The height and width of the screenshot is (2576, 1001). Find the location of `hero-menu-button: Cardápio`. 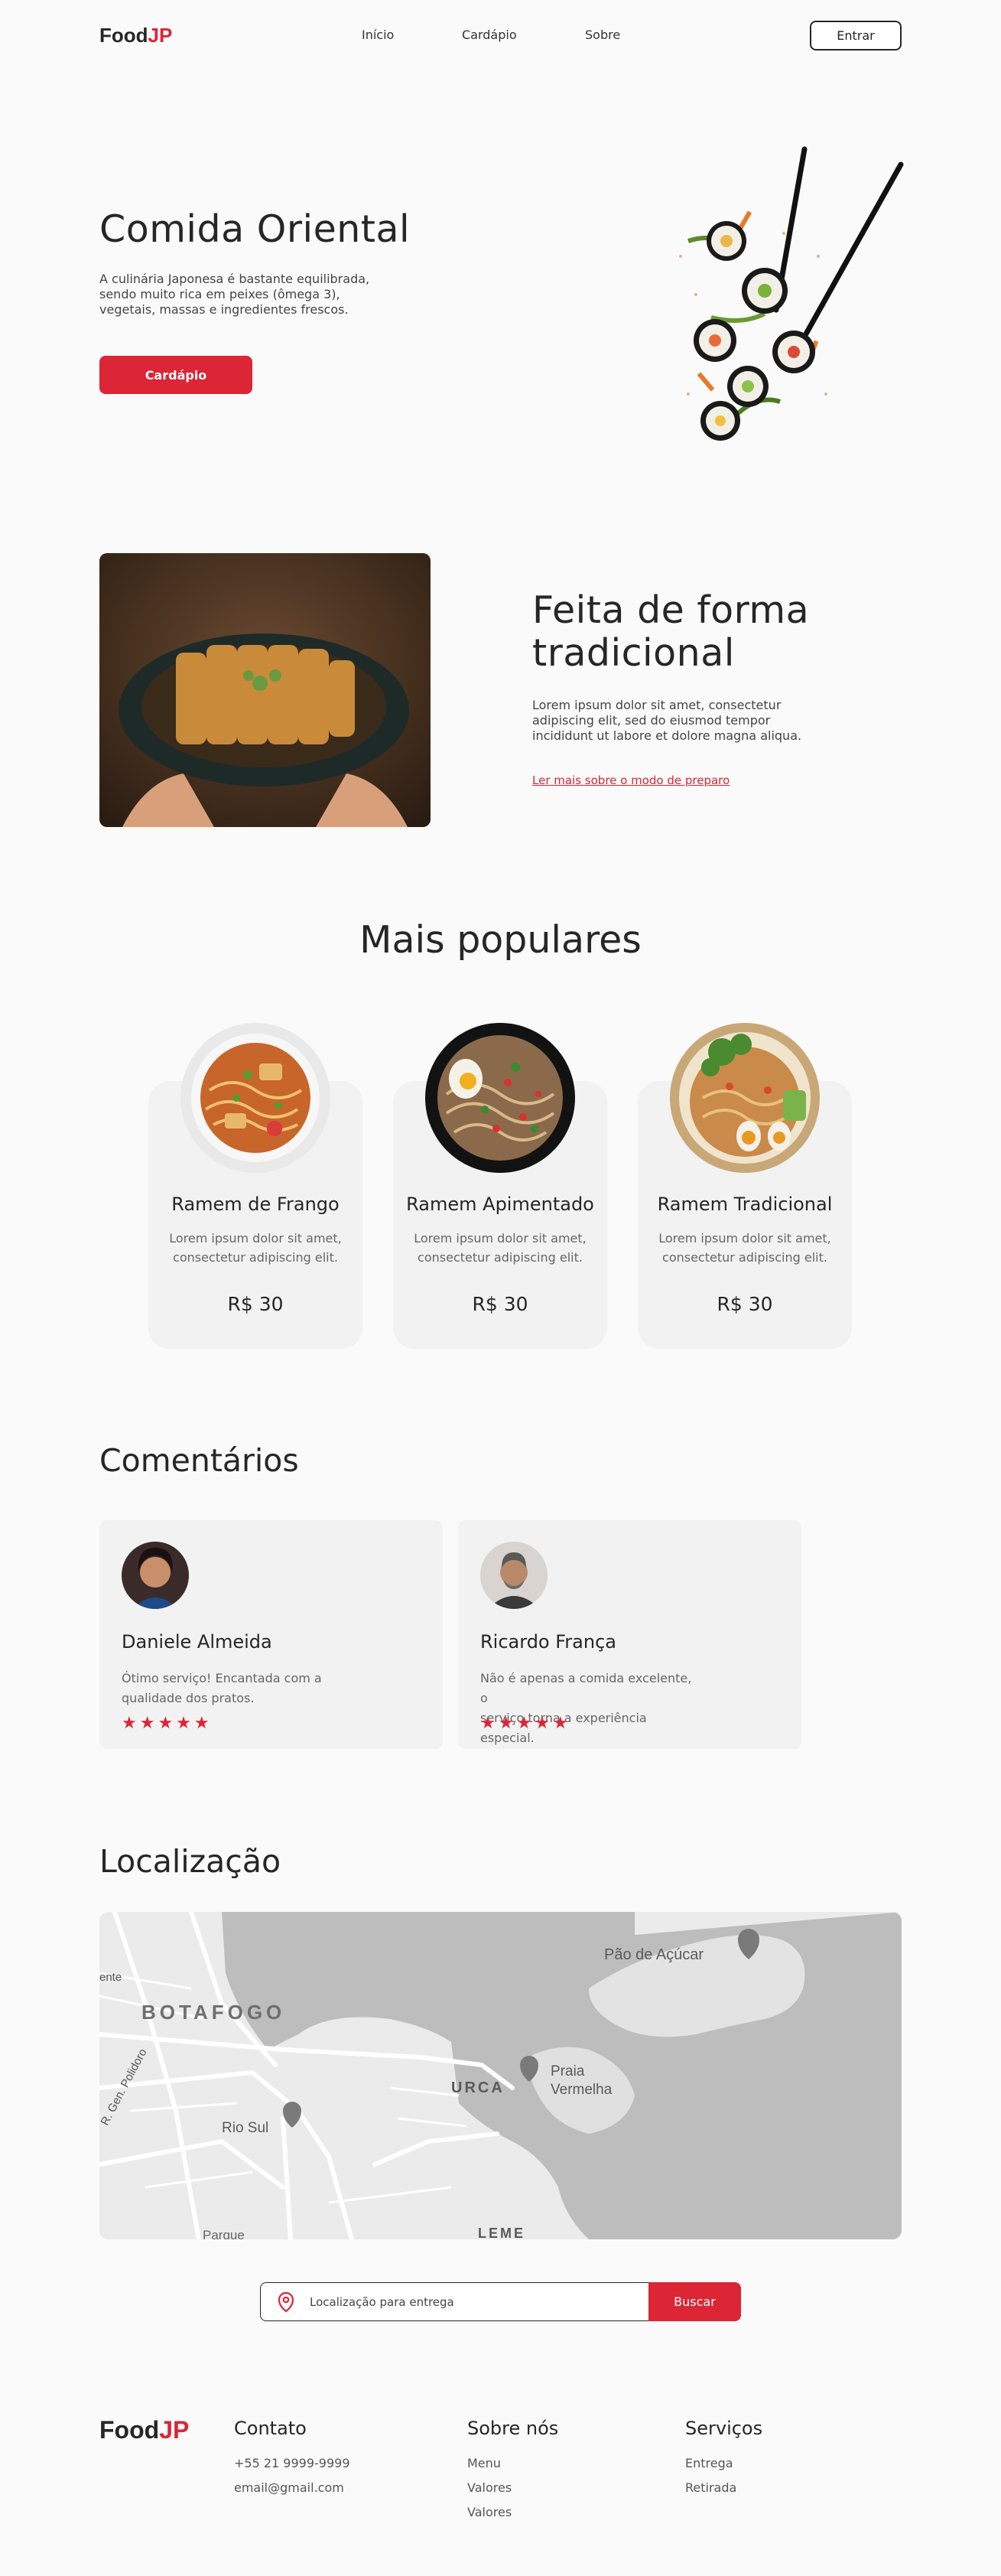

hero-menu-button: Cardápio is located at coordinates (175, 375).